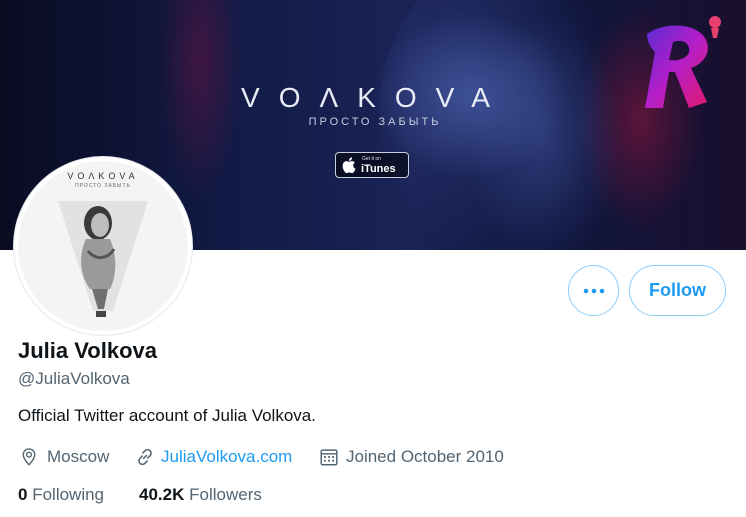  I want to click on following-stat: 0 Following, so click(61, 495).